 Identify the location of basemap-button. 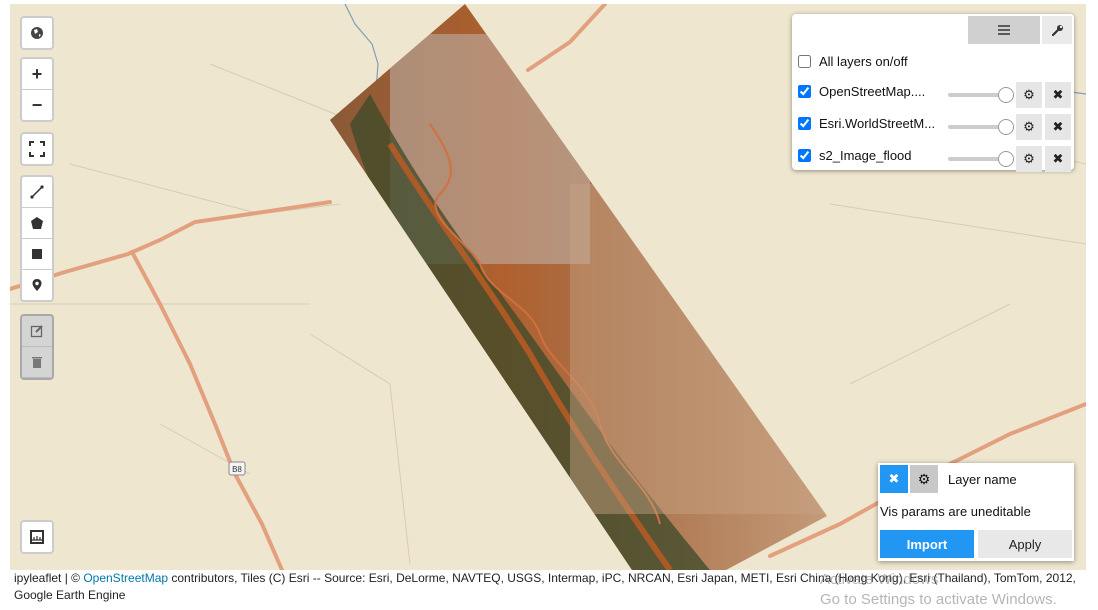
(37, 33).